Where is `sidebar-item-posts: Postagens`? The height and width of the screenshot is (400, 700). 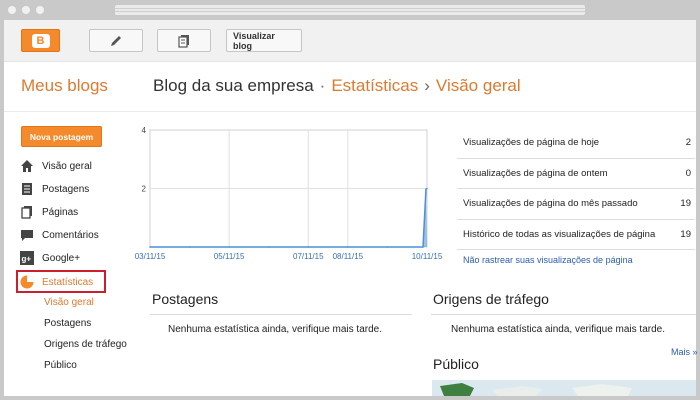 sidebar-item-posts: Postagens is located at coordinates (54, 189).